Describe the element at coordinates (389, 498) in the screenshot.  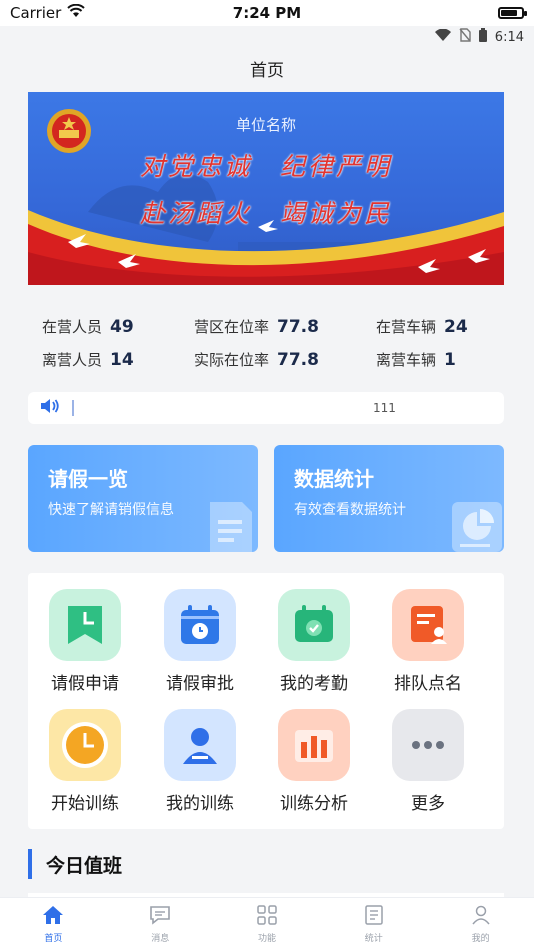
I see `data-stats-card: 数据统计 有效查看数据统计` at that location.